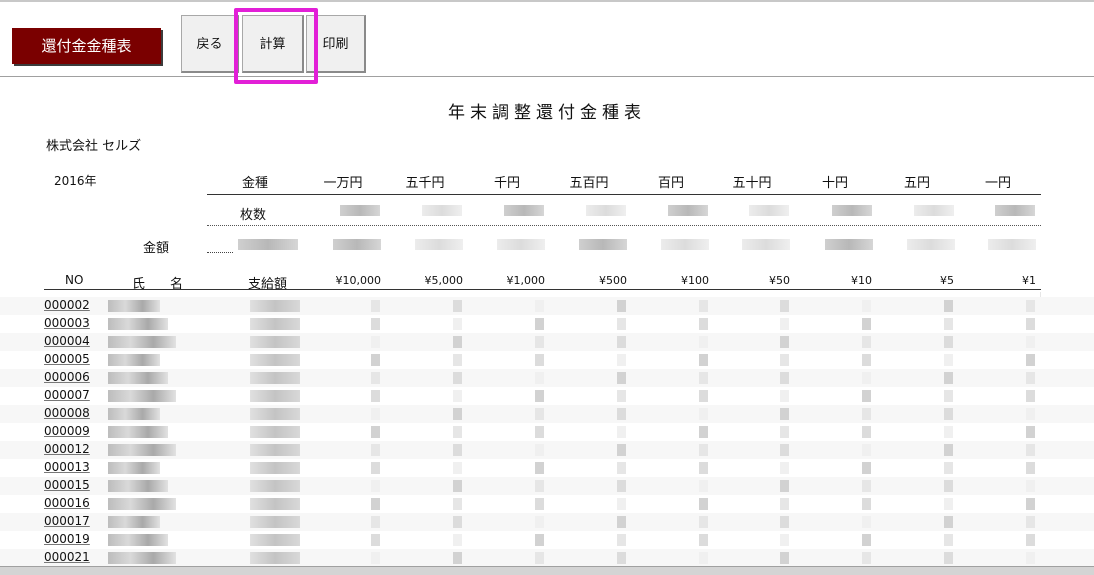 The width and height of the screenshot is (1094, 575). I want to click on employee-number: 000008, so click(67, 413).